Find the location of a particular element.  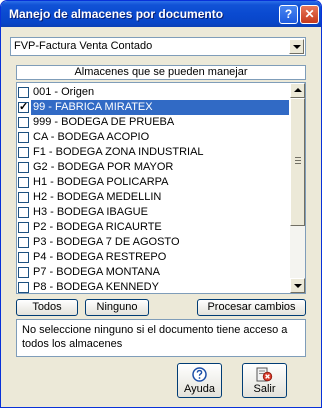

list-item: H2 - BODEGA MEDELLIN is located at coordinates (153, 197).